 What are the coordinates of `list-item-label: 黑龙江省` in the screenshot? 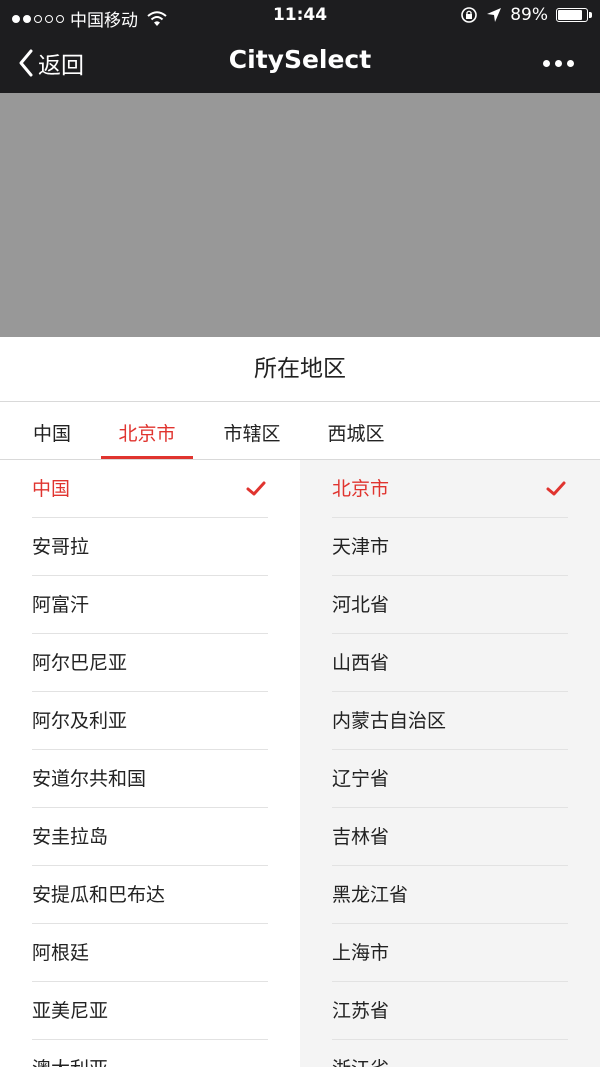 It's located at (370, 895).